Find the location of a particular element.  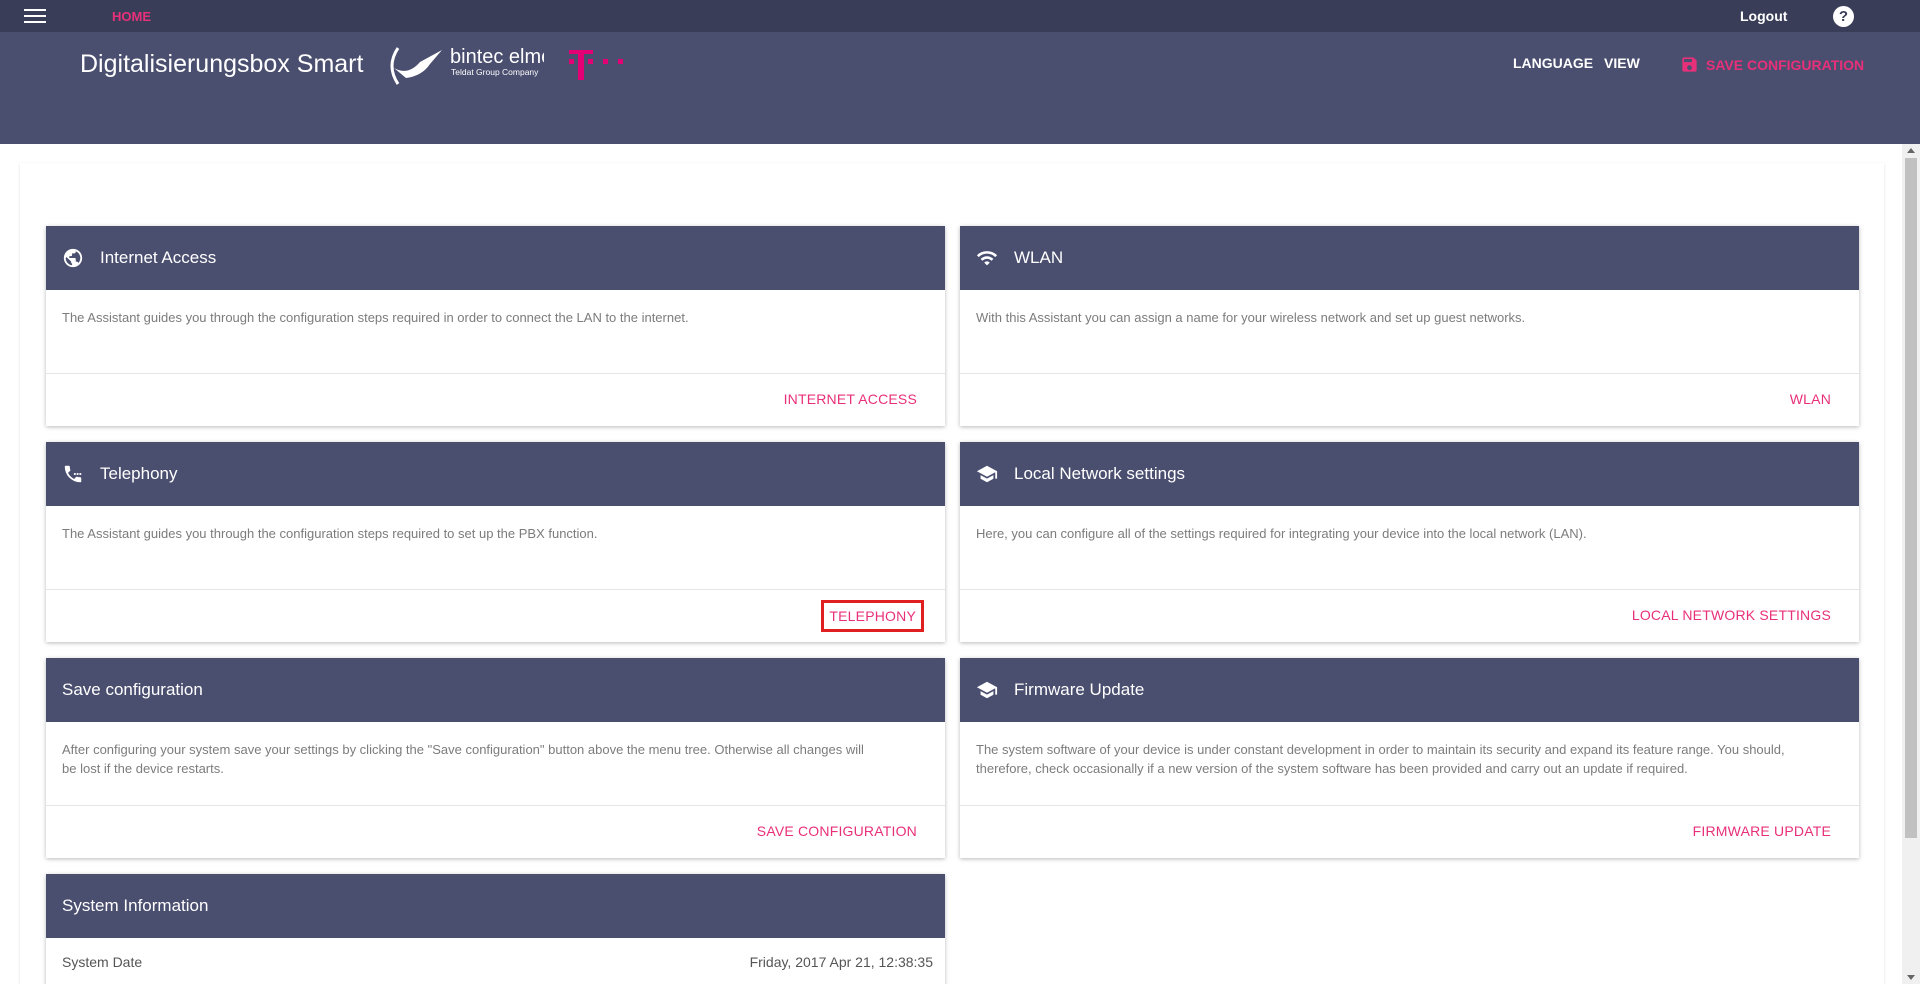

home-link: HOME is located at coordinates (131, 16).